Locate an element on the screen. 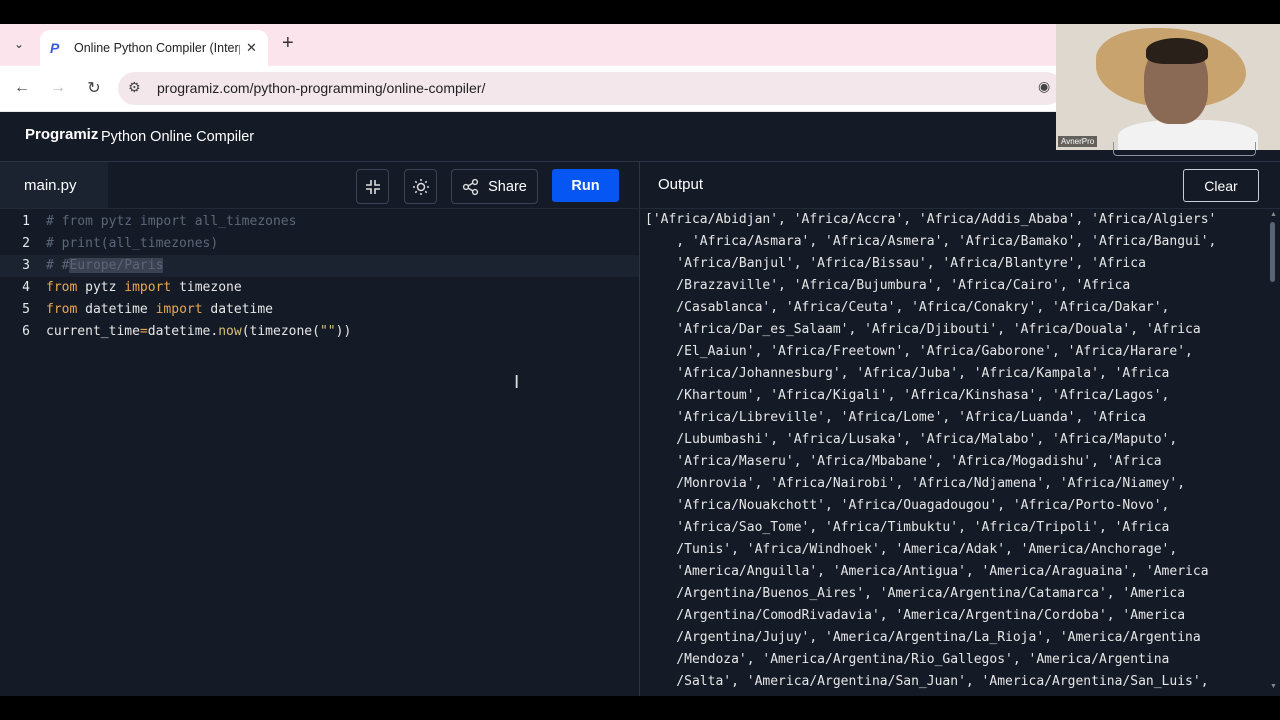  collapse-icon is located at coordinates (372, 186).